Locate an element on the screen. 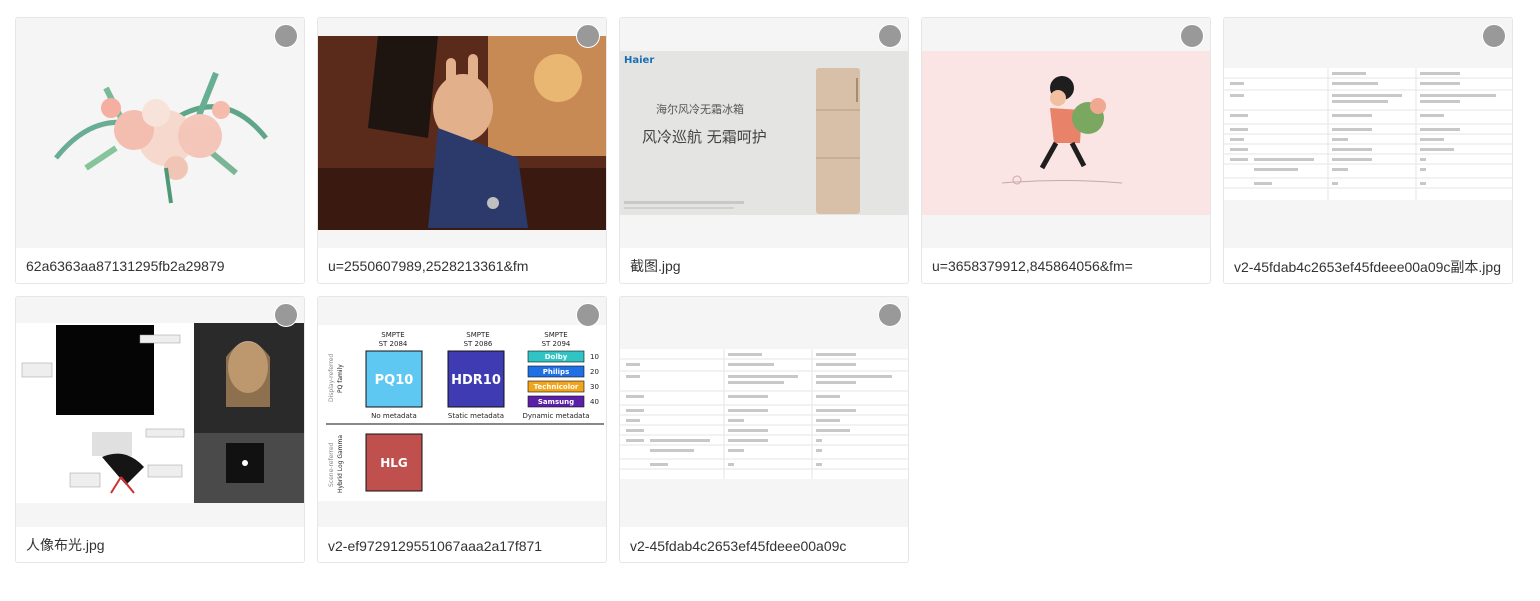  side-label: Scene-referred is located at coordinates (331, 464).